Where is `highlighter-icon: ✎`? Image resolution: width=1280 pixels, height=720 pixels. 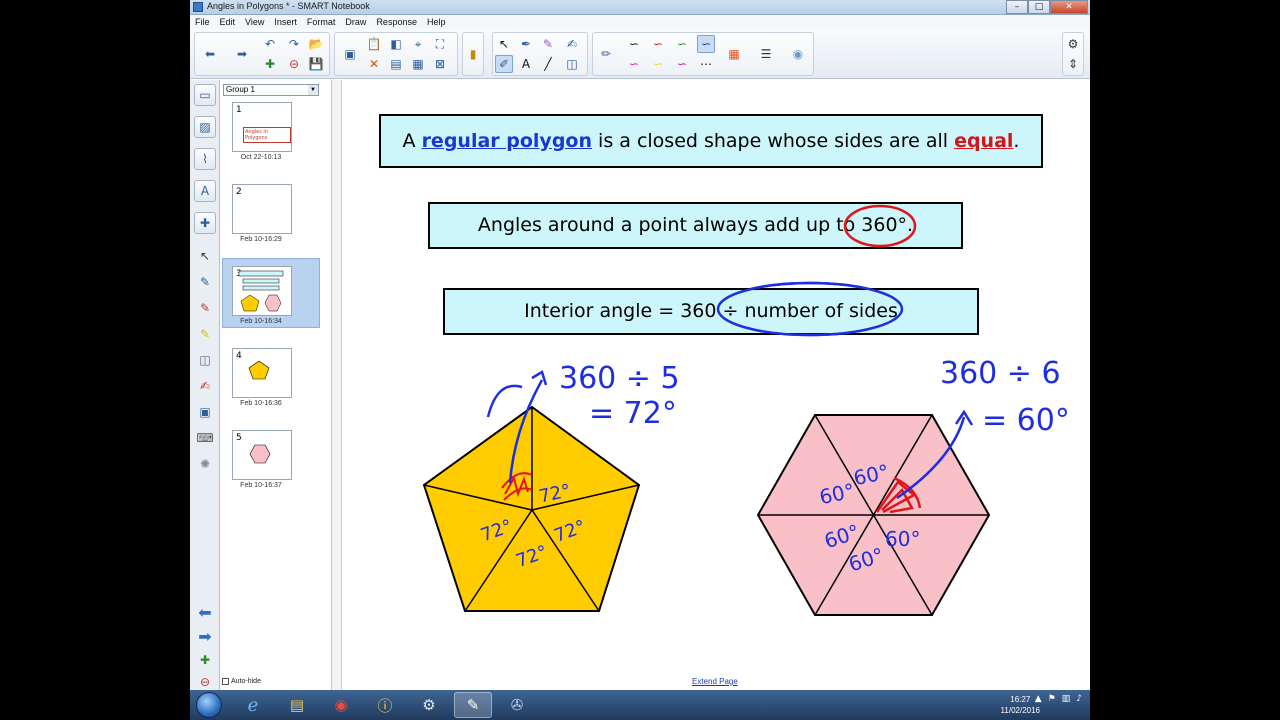
highlighter-icon: ✎ is located at coordinates (205, 334).